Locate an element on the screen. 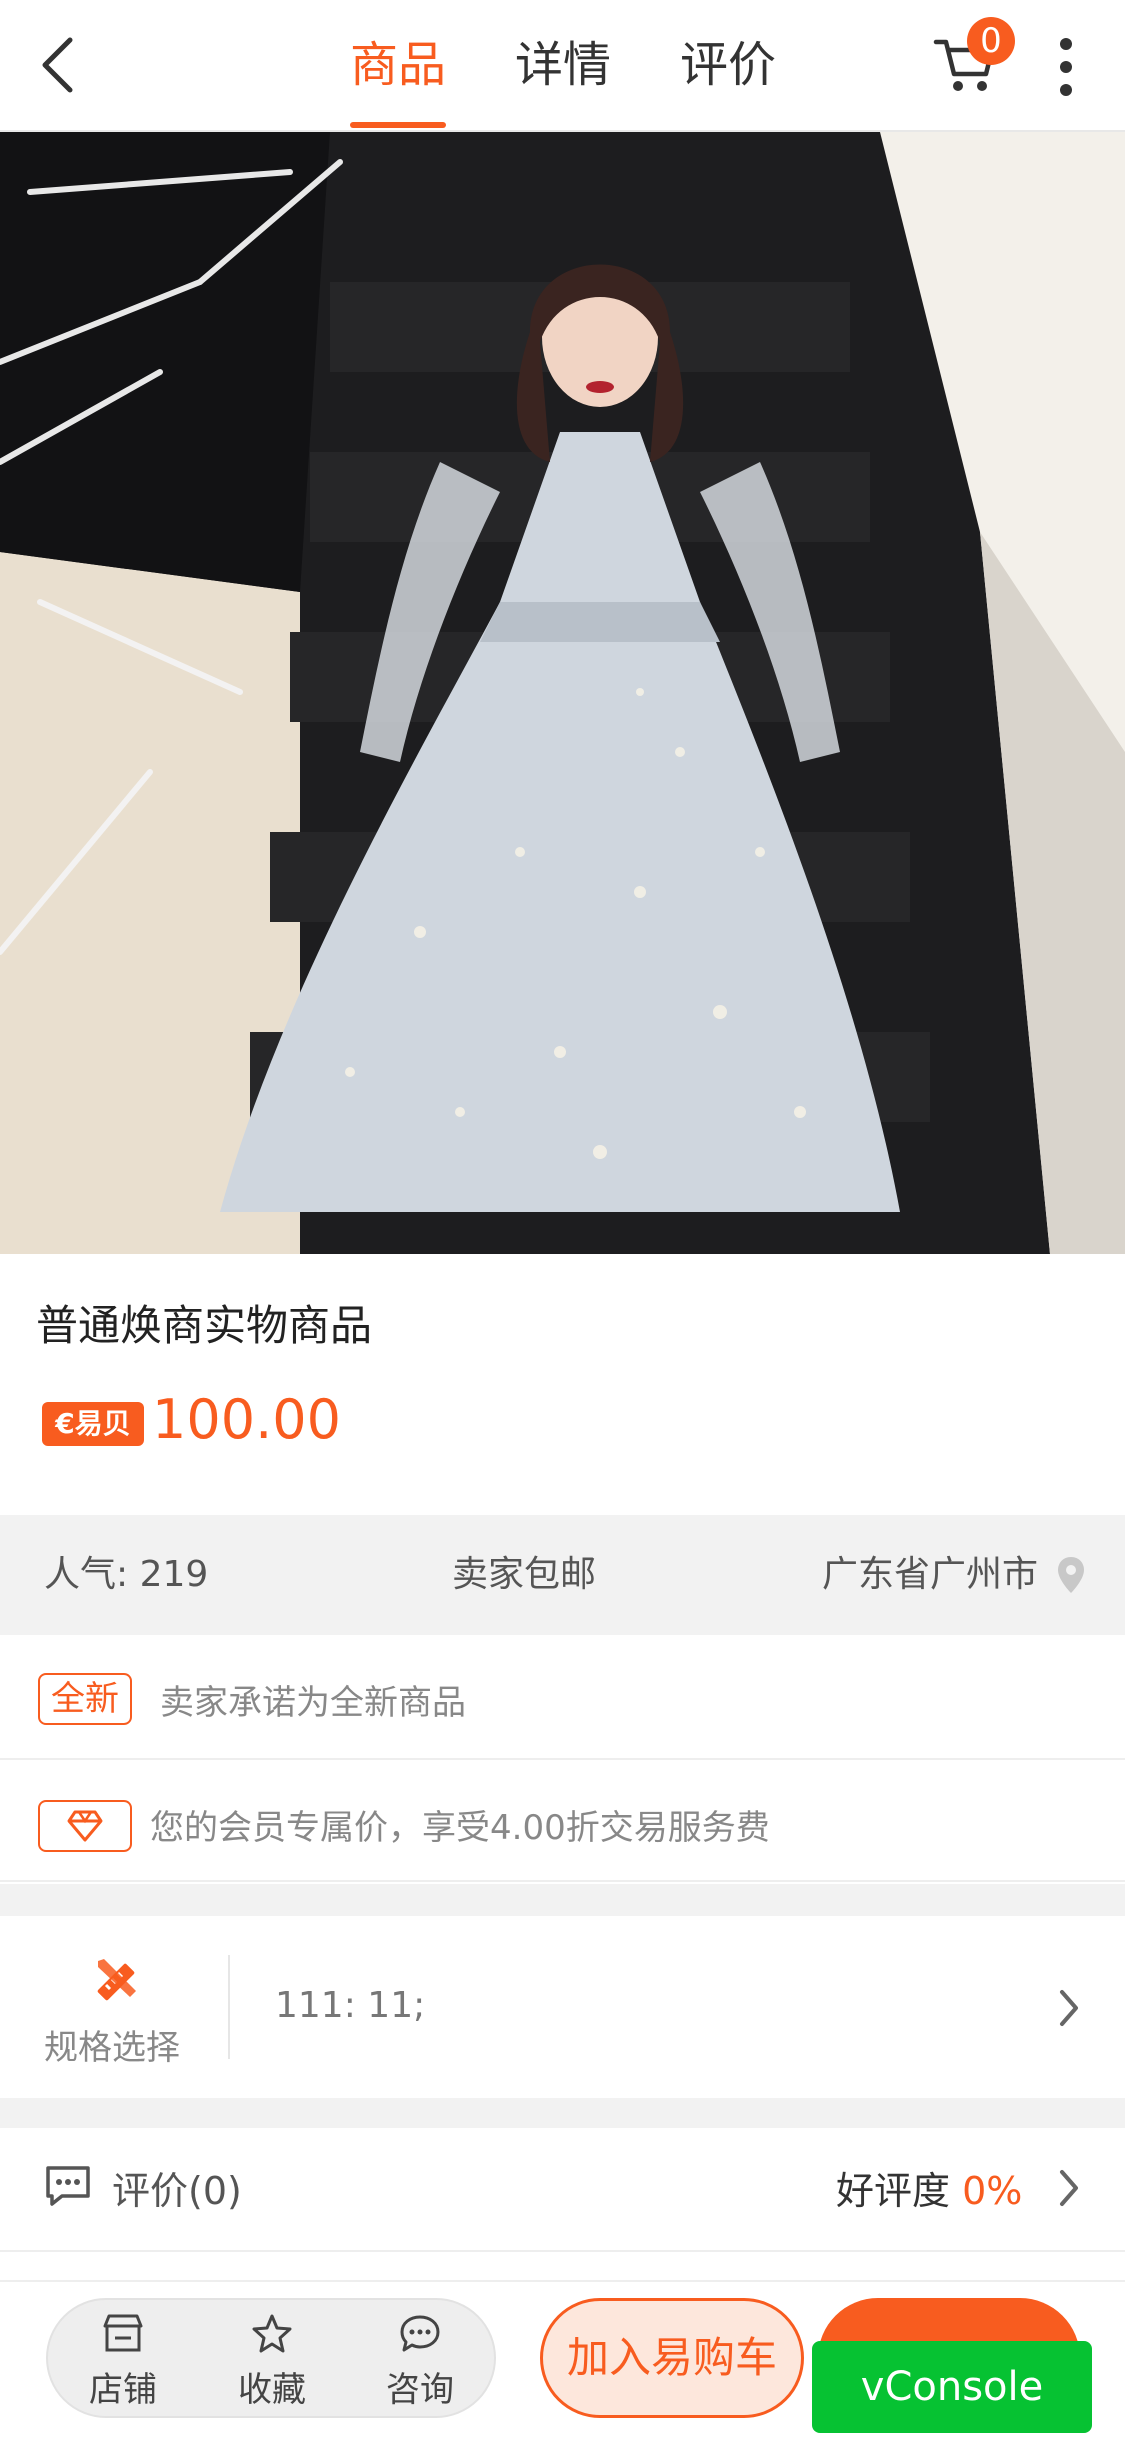 The width and height of the screenshot is (1125, 2438). favorite-label: 收藏 is located at coordinates (272, 2390).